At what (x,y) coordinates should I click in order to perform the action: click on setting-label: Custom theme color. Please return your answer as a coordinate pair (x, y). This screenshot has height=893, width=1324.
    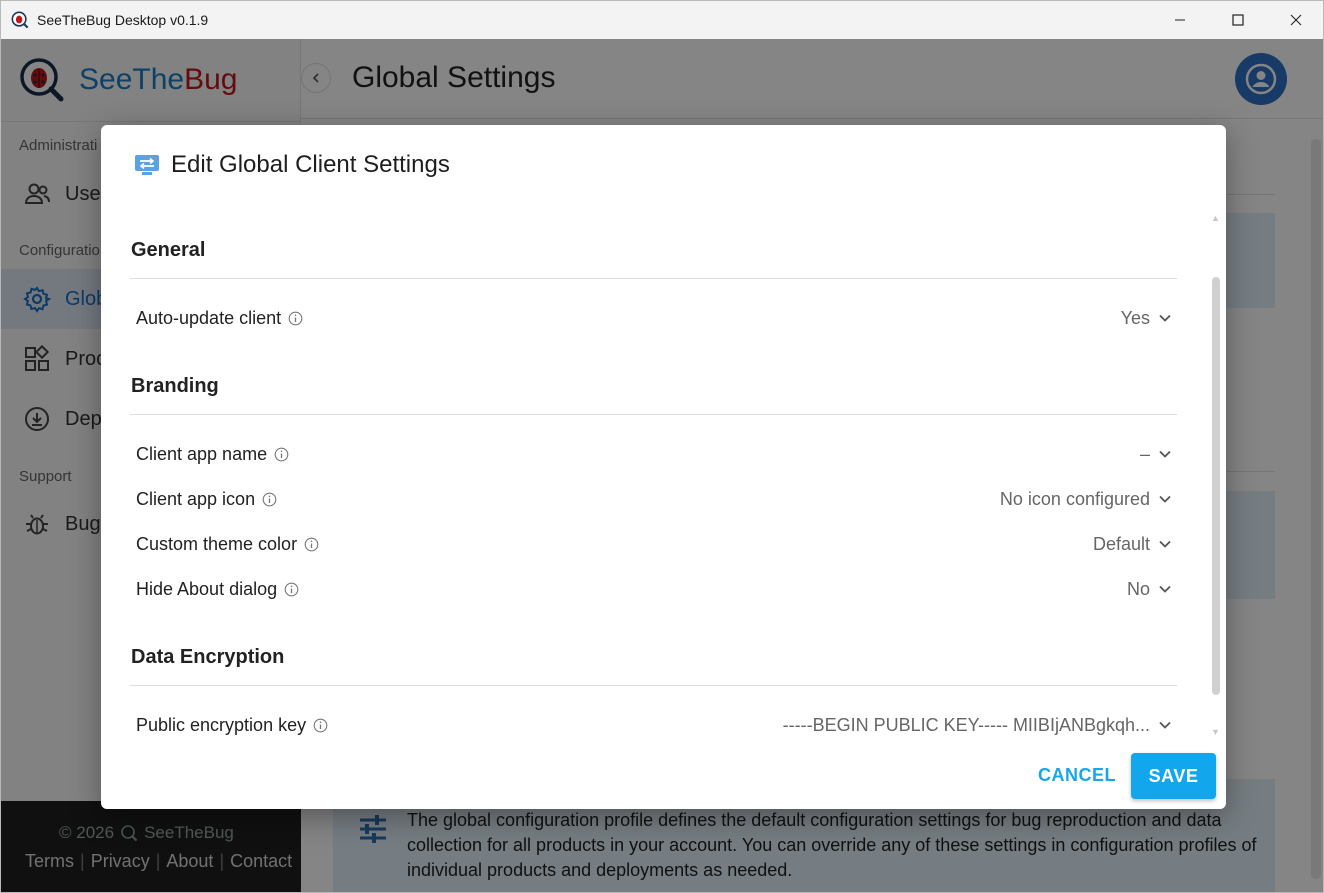
    Looking at the image, I should click on (217, 543).